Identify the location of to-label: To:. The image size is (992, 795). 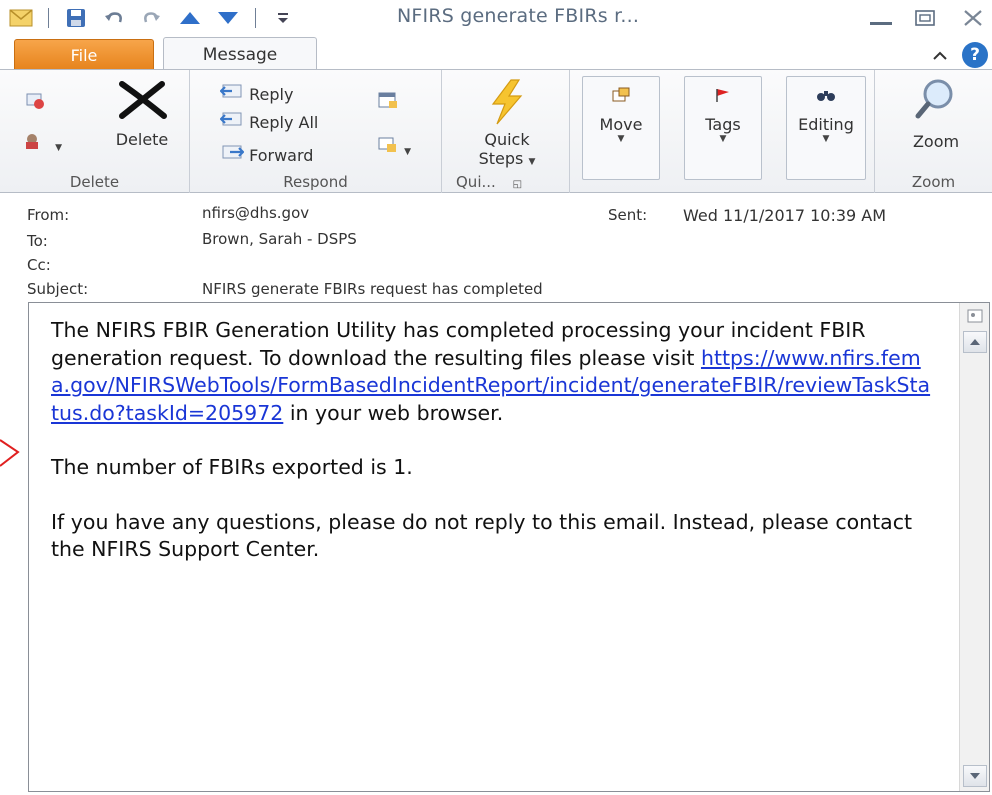
(37, 241).